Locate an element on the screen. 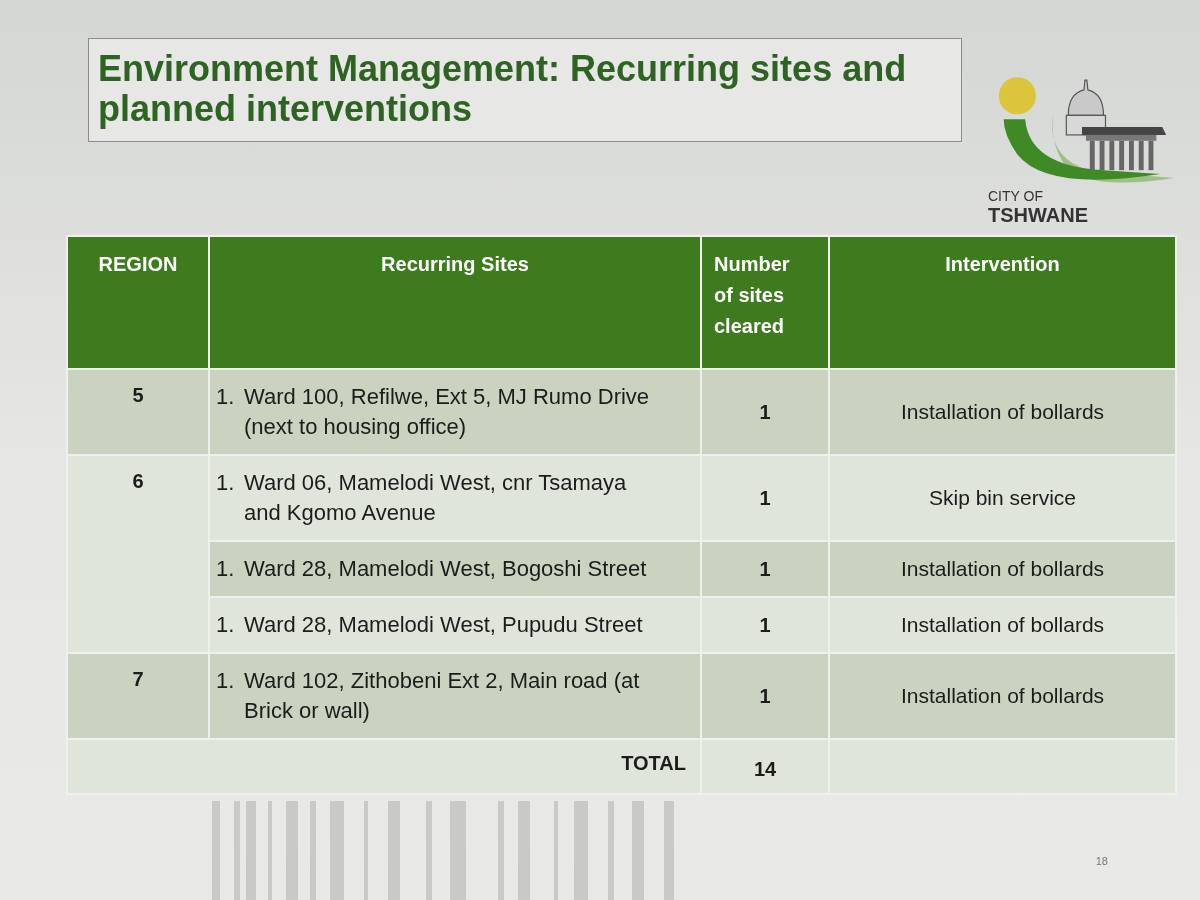 The image size is (1200, 900). total-value: 14 is located at coordinates (765, 766).